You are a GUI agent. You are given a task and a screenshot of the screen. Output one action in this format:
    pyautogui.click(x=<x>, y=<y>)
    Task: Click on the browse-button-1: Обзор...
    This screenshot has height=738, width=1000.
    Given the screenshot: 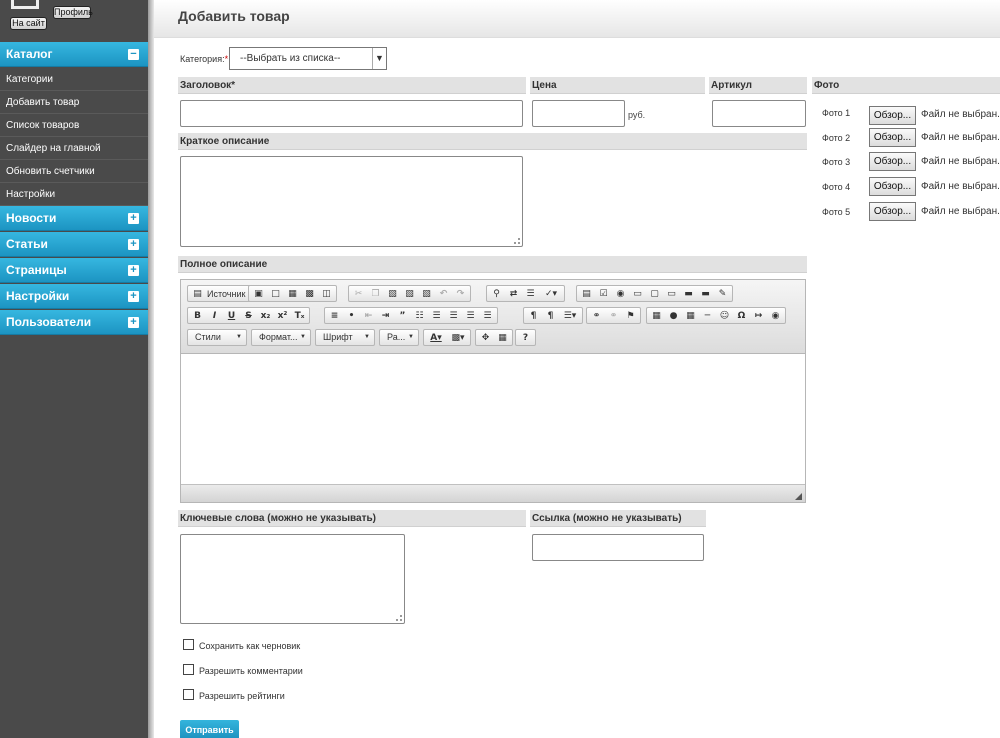 What is the action you would take?
    pyautogui.click(x=892, y=115)
    